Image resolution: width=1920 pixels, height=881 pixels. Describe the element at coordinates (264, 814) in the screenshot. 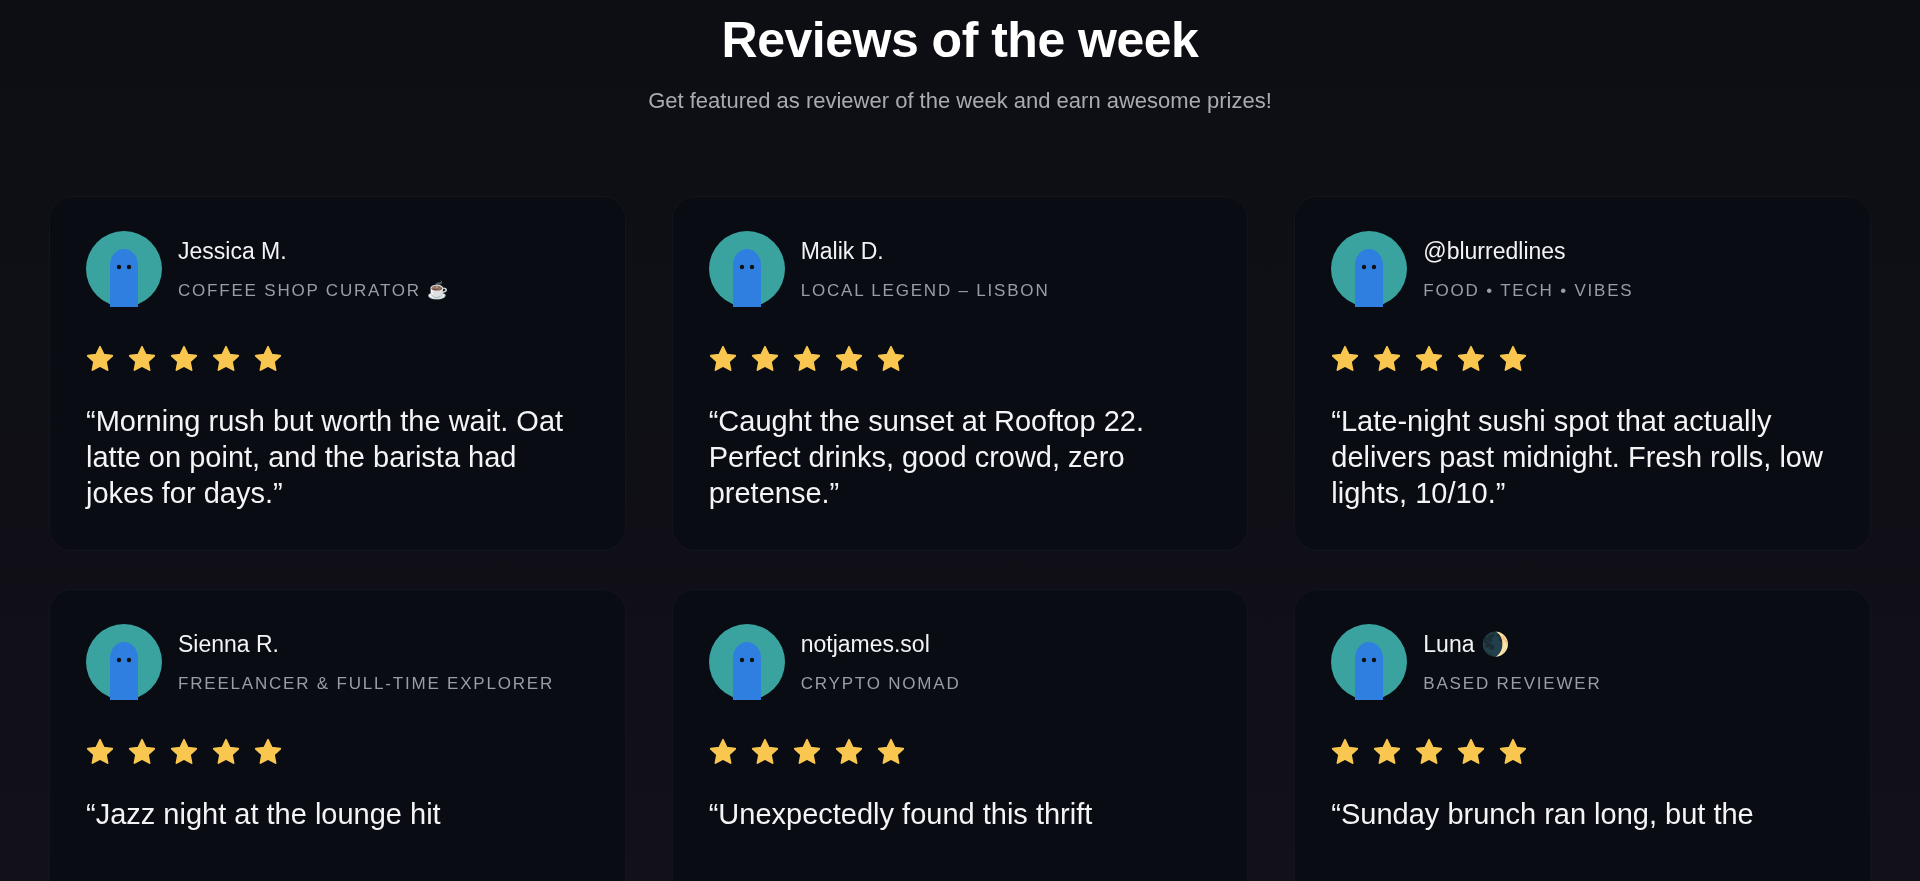

I see `review-quote: “Jazz night at the lounge hit` at that location.